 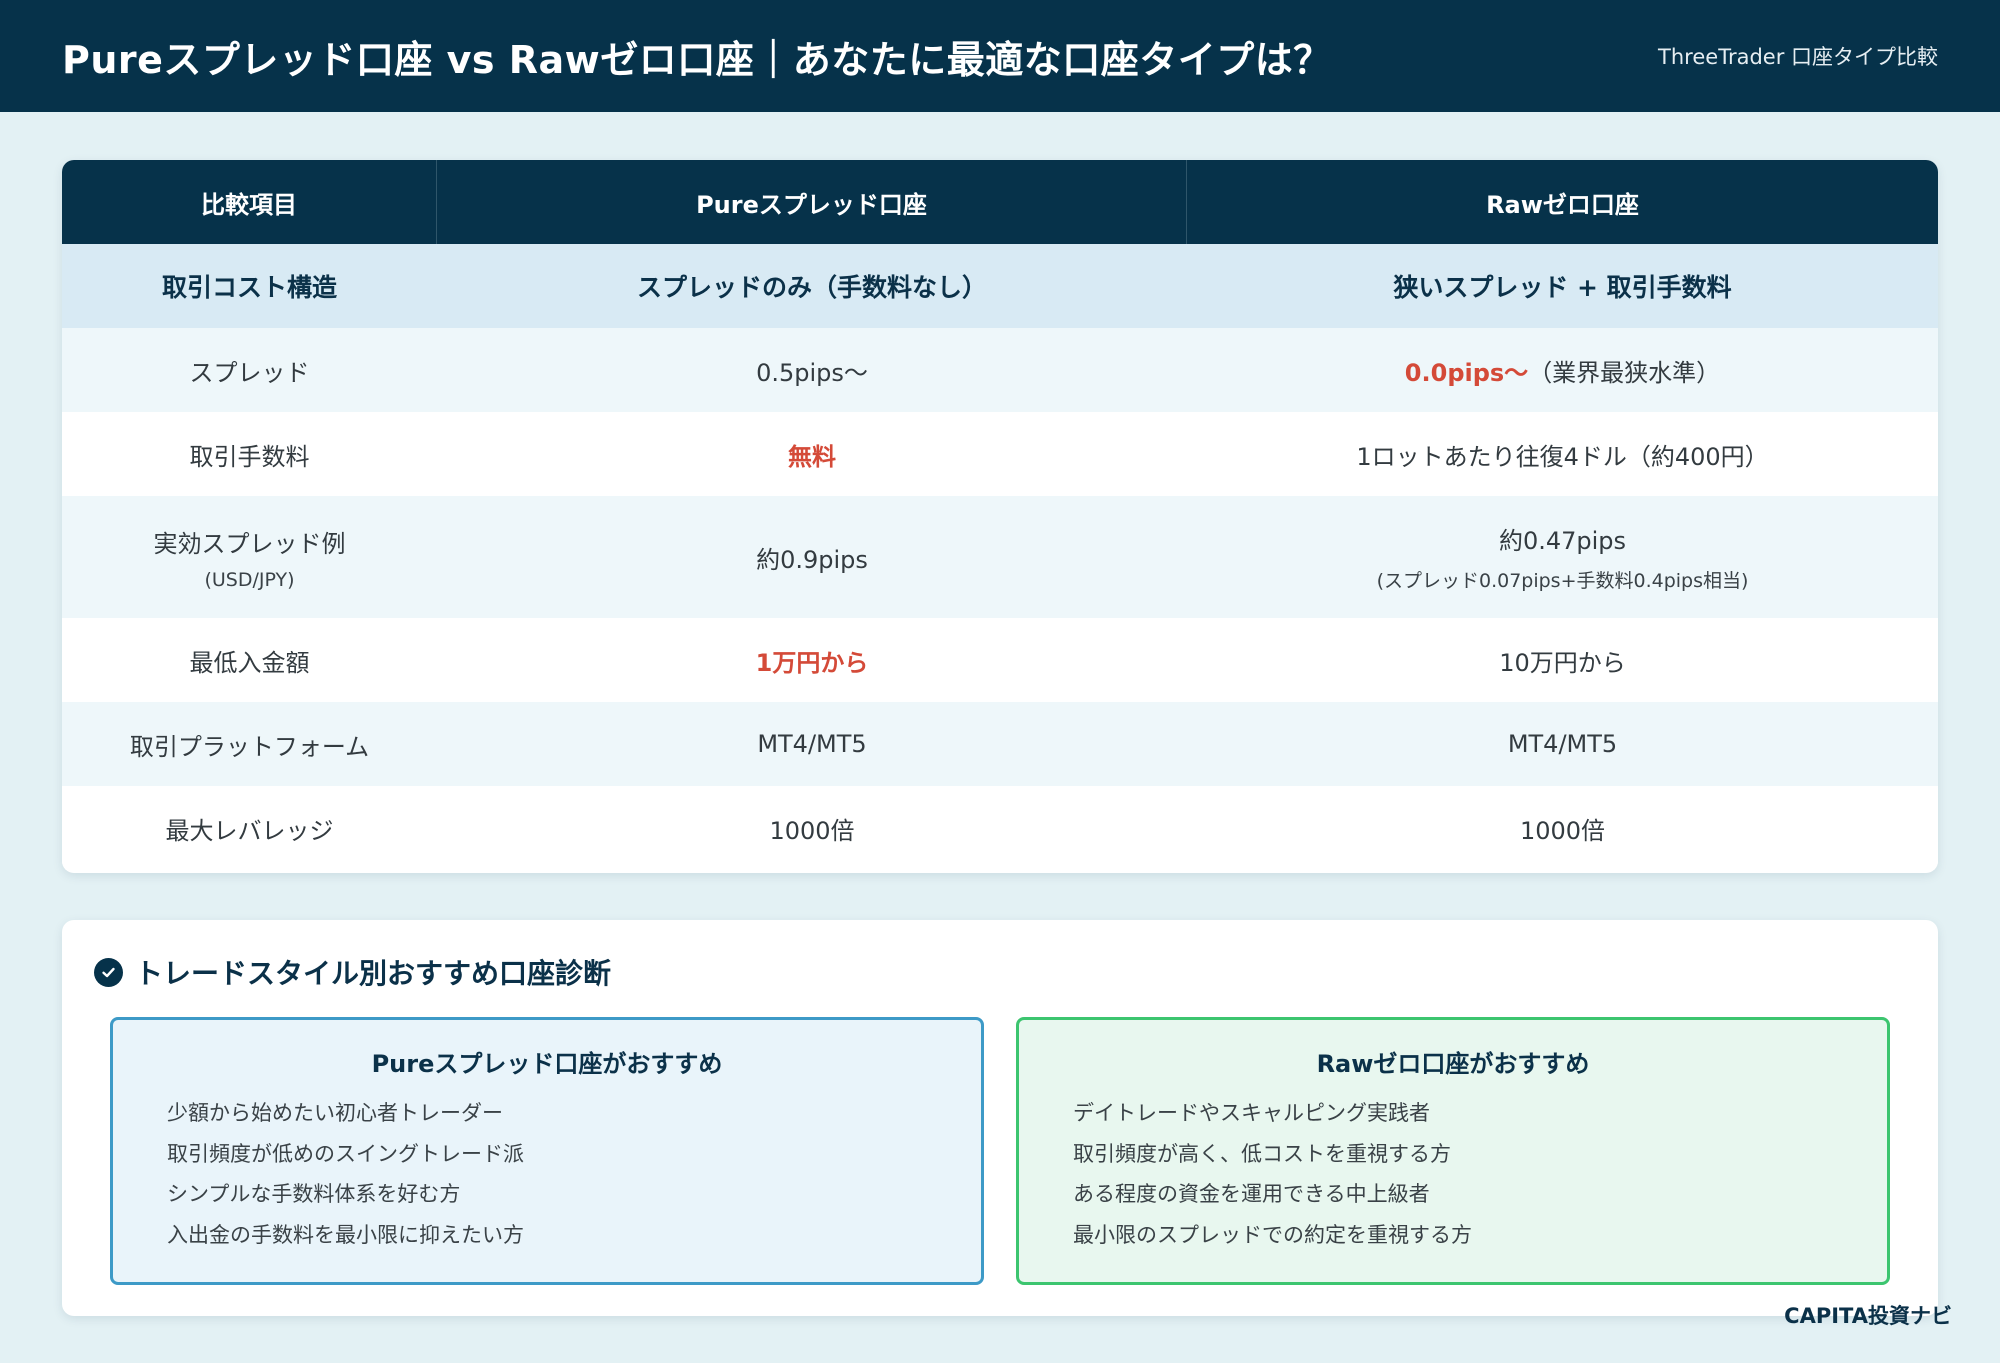 I want to click on page-title: Pureスプレッド口座 vs Rawゼロ口座｜あなたに最適な口座タイプは？, so click(x=697, y=59).